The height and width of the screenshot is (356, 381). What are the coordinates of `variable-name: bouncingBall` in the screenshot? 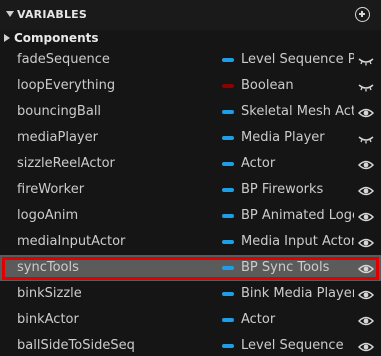 It's located at (59, 111).